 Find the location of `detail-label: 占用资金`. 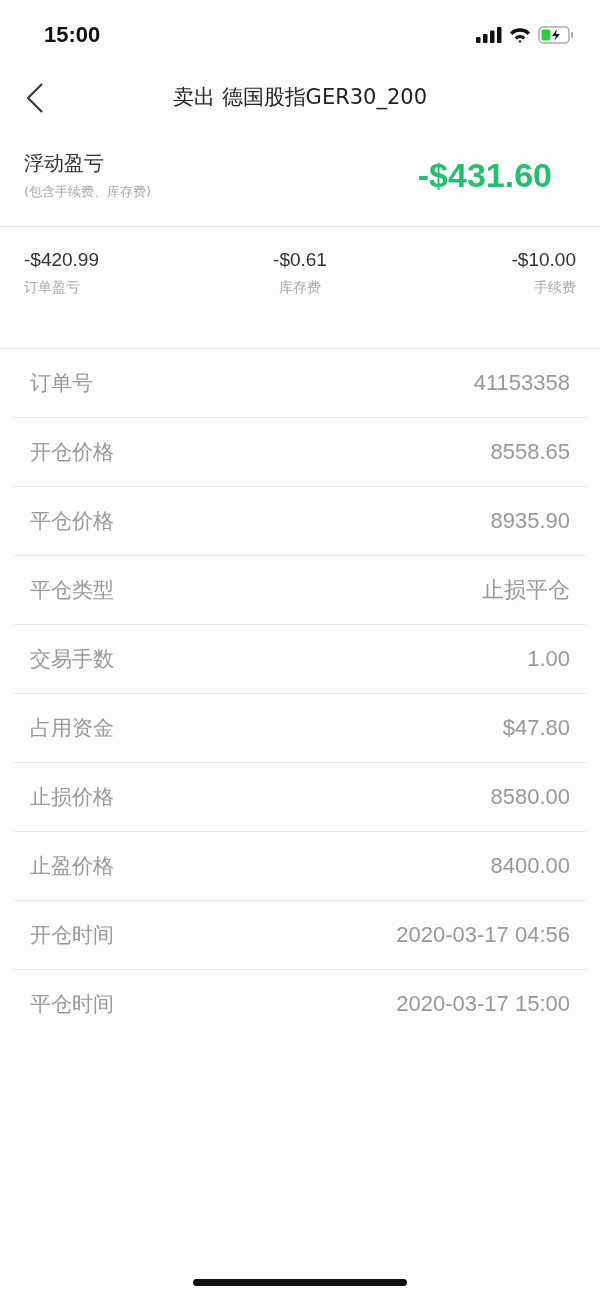

detail-label: 占用资金 is located at coordinates (72, 728).